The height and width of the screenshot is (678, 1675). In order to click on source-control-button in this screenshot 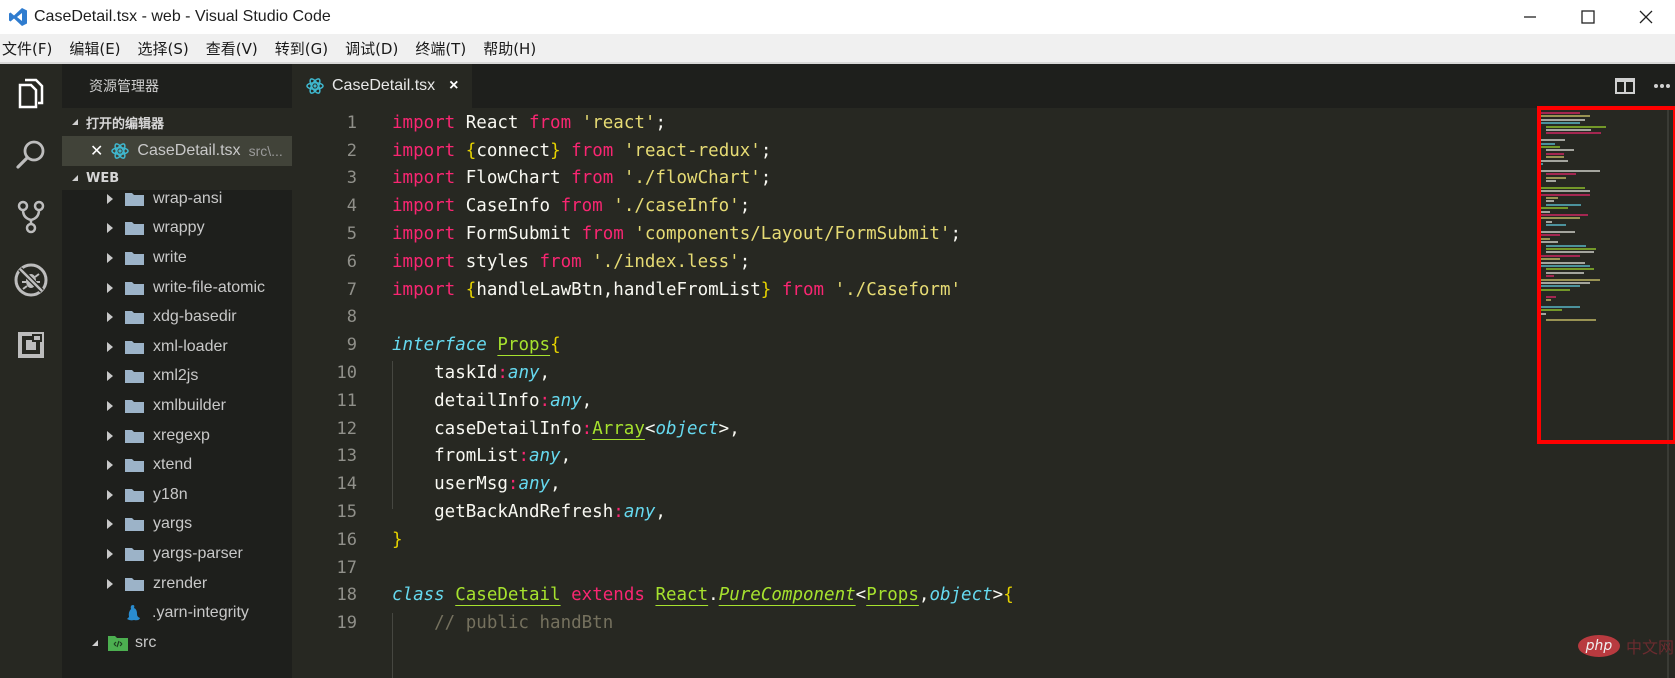, I will do `click(31, 217)`.